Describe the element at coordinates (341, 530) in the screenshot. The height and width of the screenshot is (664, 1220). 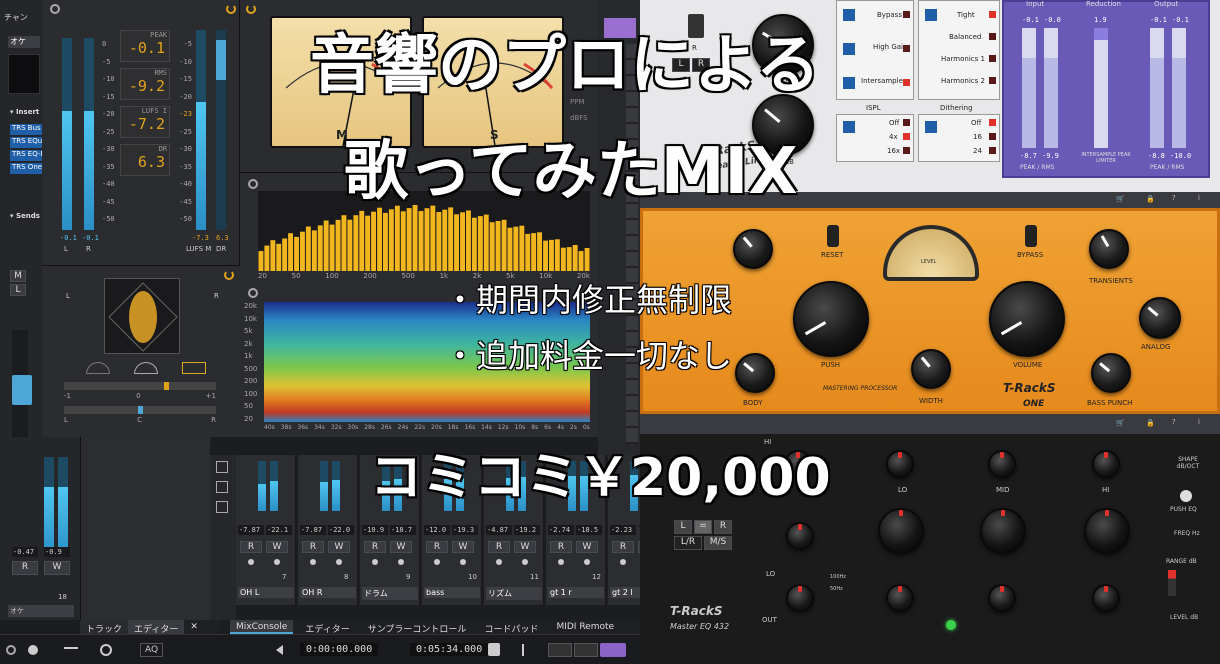
I see `channel-pan: -22.0` at that location.